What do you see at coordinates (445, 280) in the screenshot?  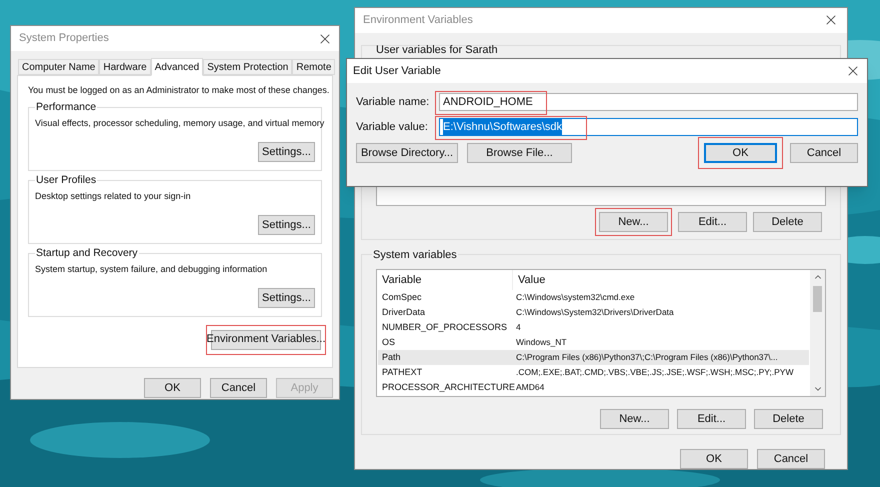 I see `column-header: Variable` at bounding box center [445, 280].